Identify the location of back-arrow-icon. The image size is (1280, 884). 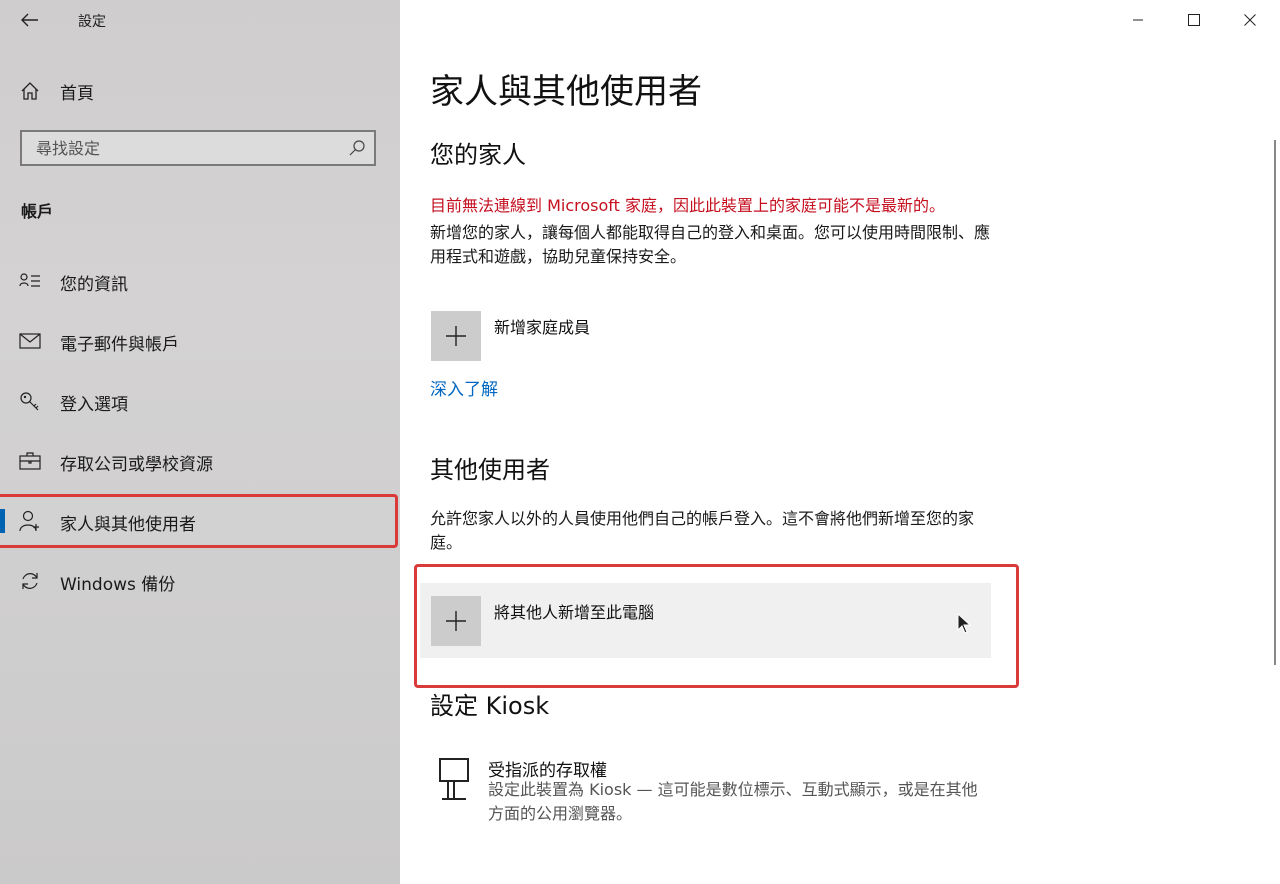
(29, 20).